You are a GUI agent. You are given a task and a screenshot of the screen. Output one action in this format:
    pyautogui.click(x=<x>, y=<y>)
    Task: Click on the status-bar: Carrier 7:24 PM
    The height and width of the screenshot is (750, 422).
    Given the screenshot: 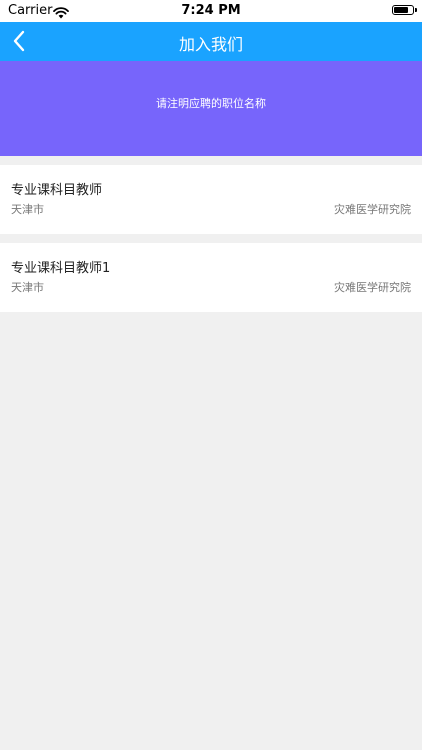 What is the action you would take?
    pyautogui.click(x=211, y=11)
    